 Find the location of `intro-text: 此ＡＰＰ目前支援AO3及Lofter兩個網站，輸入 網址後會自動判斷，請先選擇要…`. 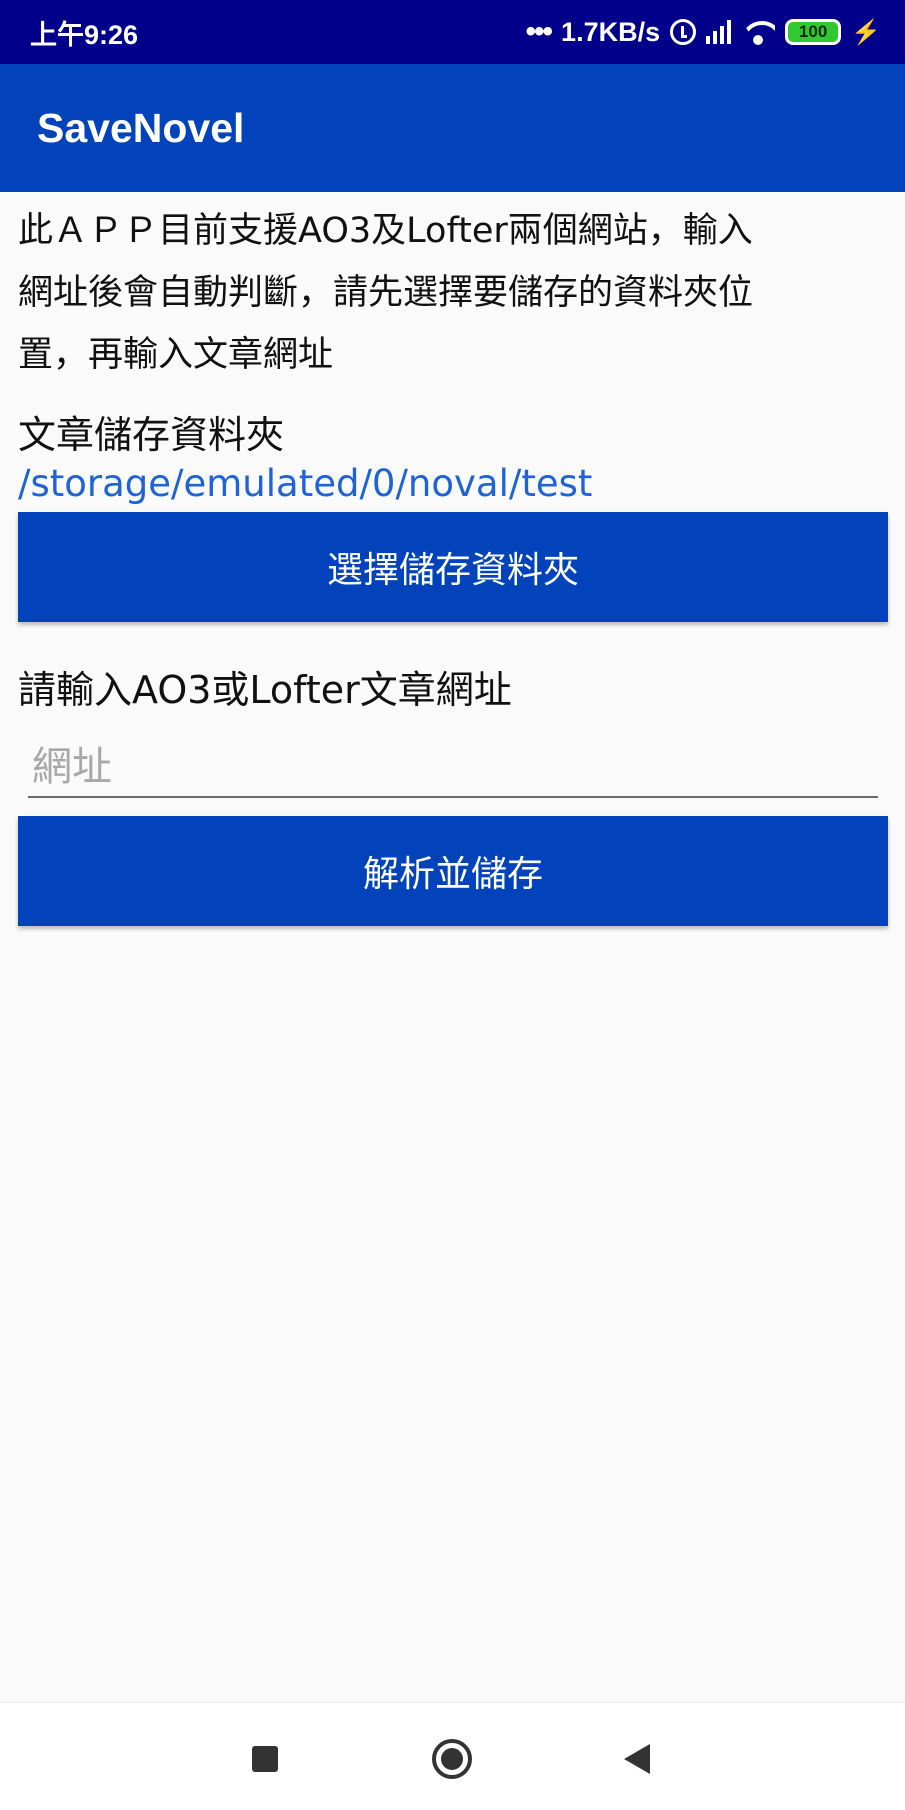

intro-text: 此ＡＰＰ目前支援AO3及Lofter兩個網站，輸入 網址後會自動判斷，請先選擇要… is located at coordinates (453, 293).